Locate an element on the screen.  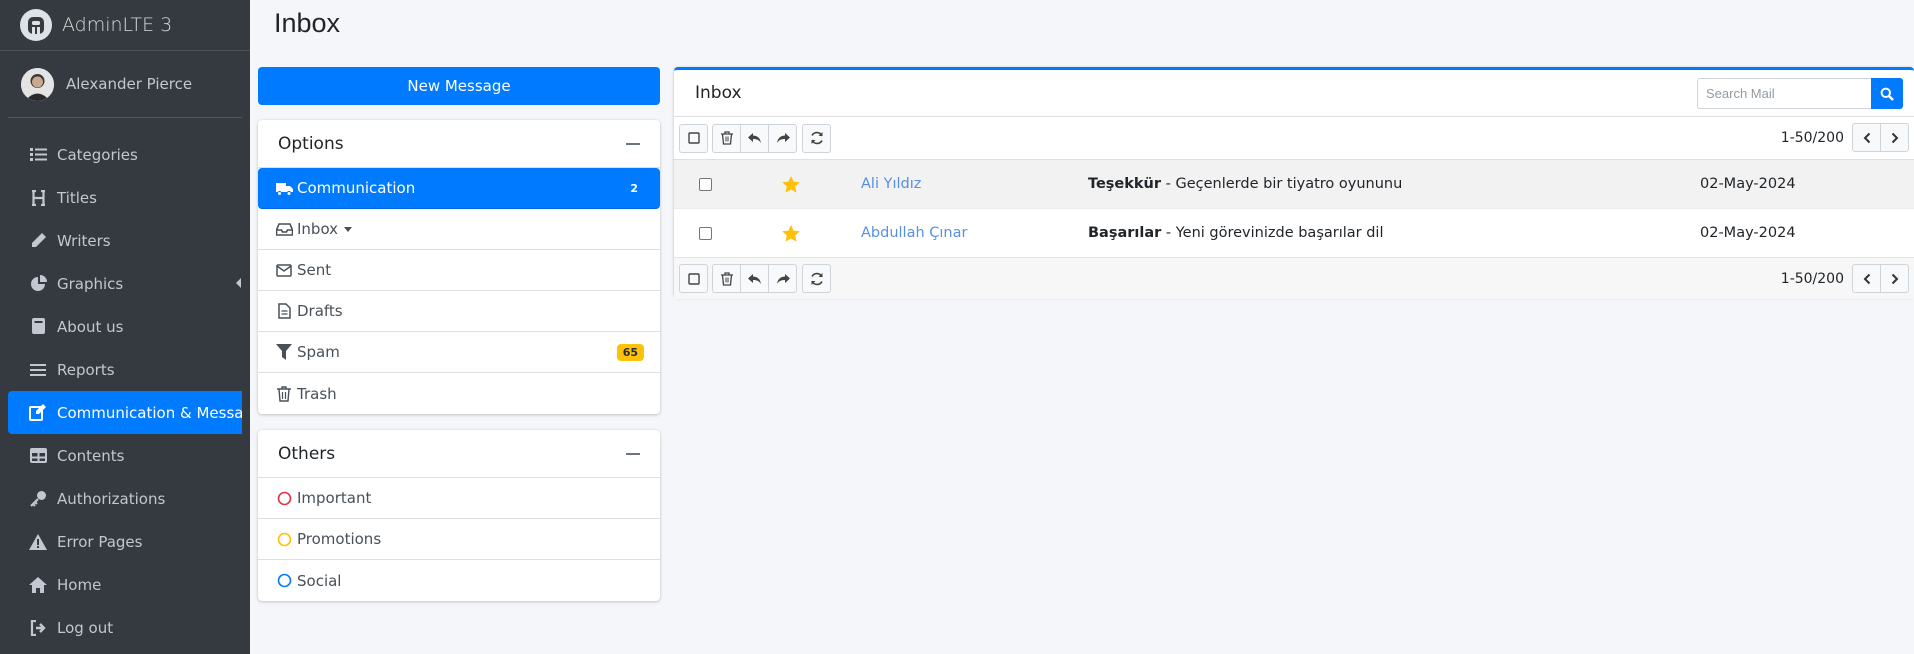
mail-preview: - Geçenlerde bir tiyatro oyununu is located at coordinates (1282, 184).